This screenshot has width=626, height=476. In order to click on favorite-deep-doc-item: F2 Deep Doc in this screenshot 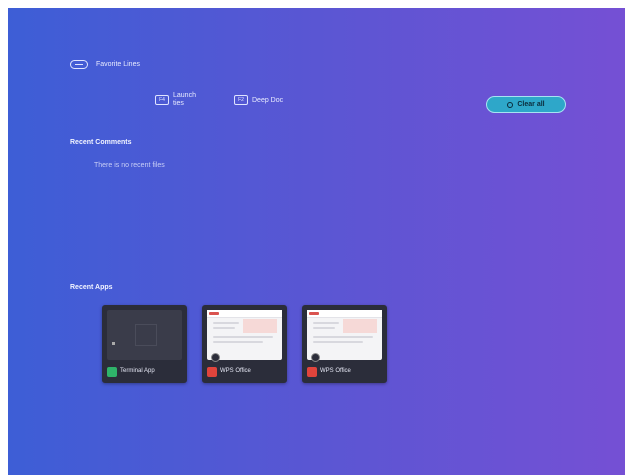, I will do `click(258, 100)`.